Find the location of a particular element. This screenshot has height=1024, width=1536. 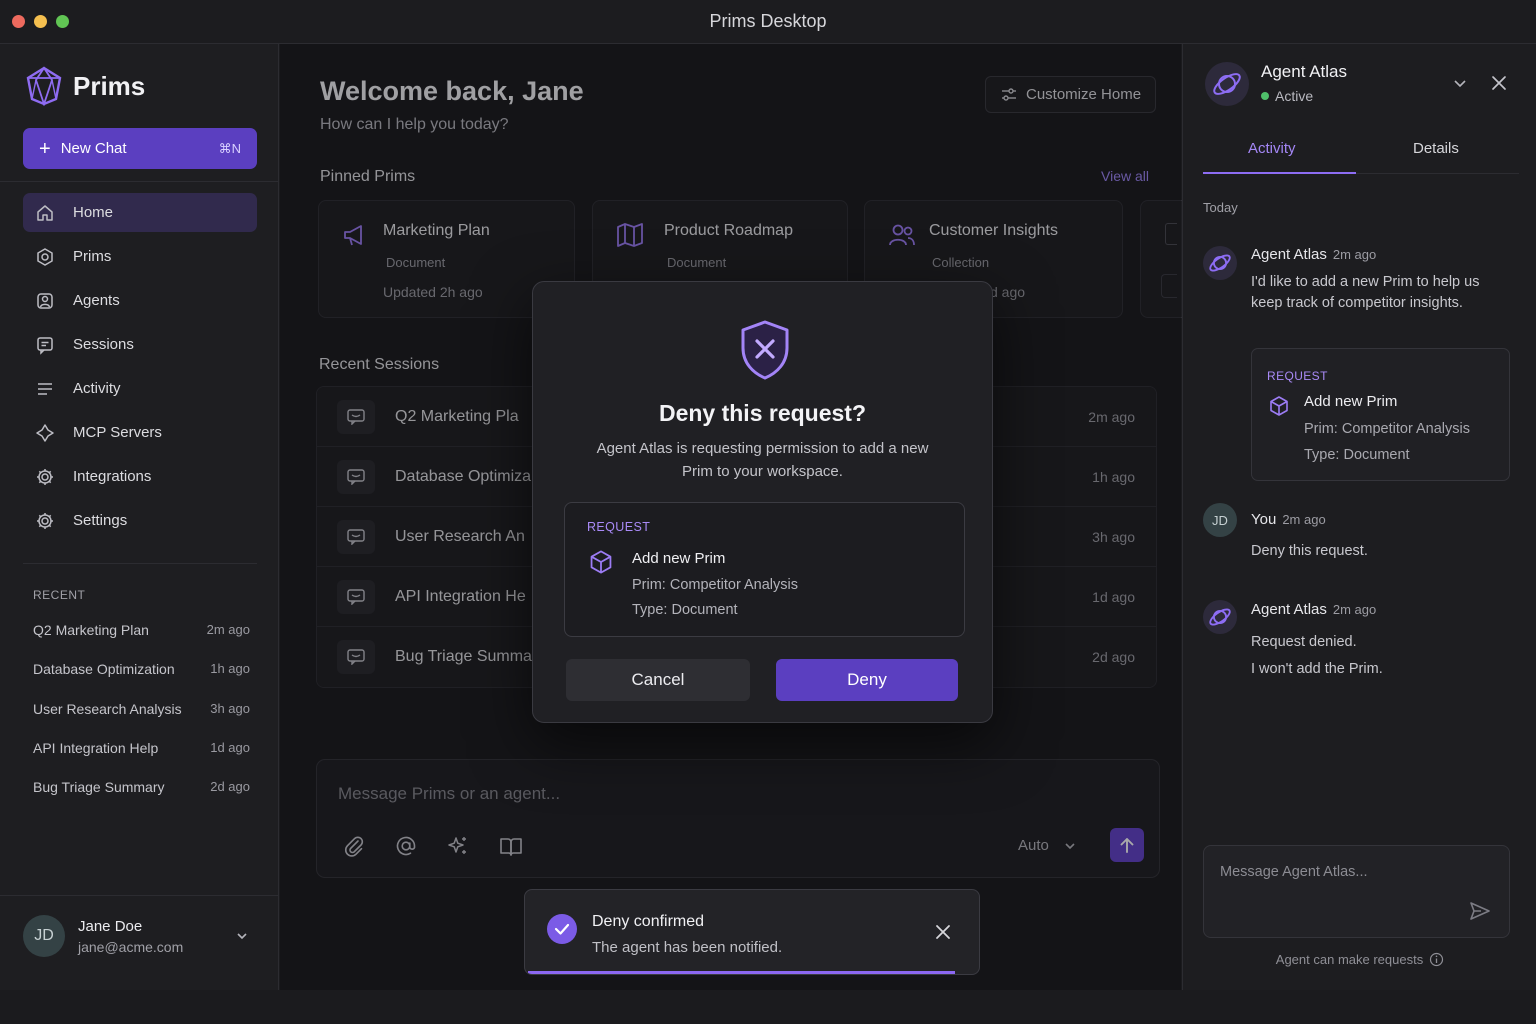

new-chat-label: New Chat is located at coordinates (93, 148).